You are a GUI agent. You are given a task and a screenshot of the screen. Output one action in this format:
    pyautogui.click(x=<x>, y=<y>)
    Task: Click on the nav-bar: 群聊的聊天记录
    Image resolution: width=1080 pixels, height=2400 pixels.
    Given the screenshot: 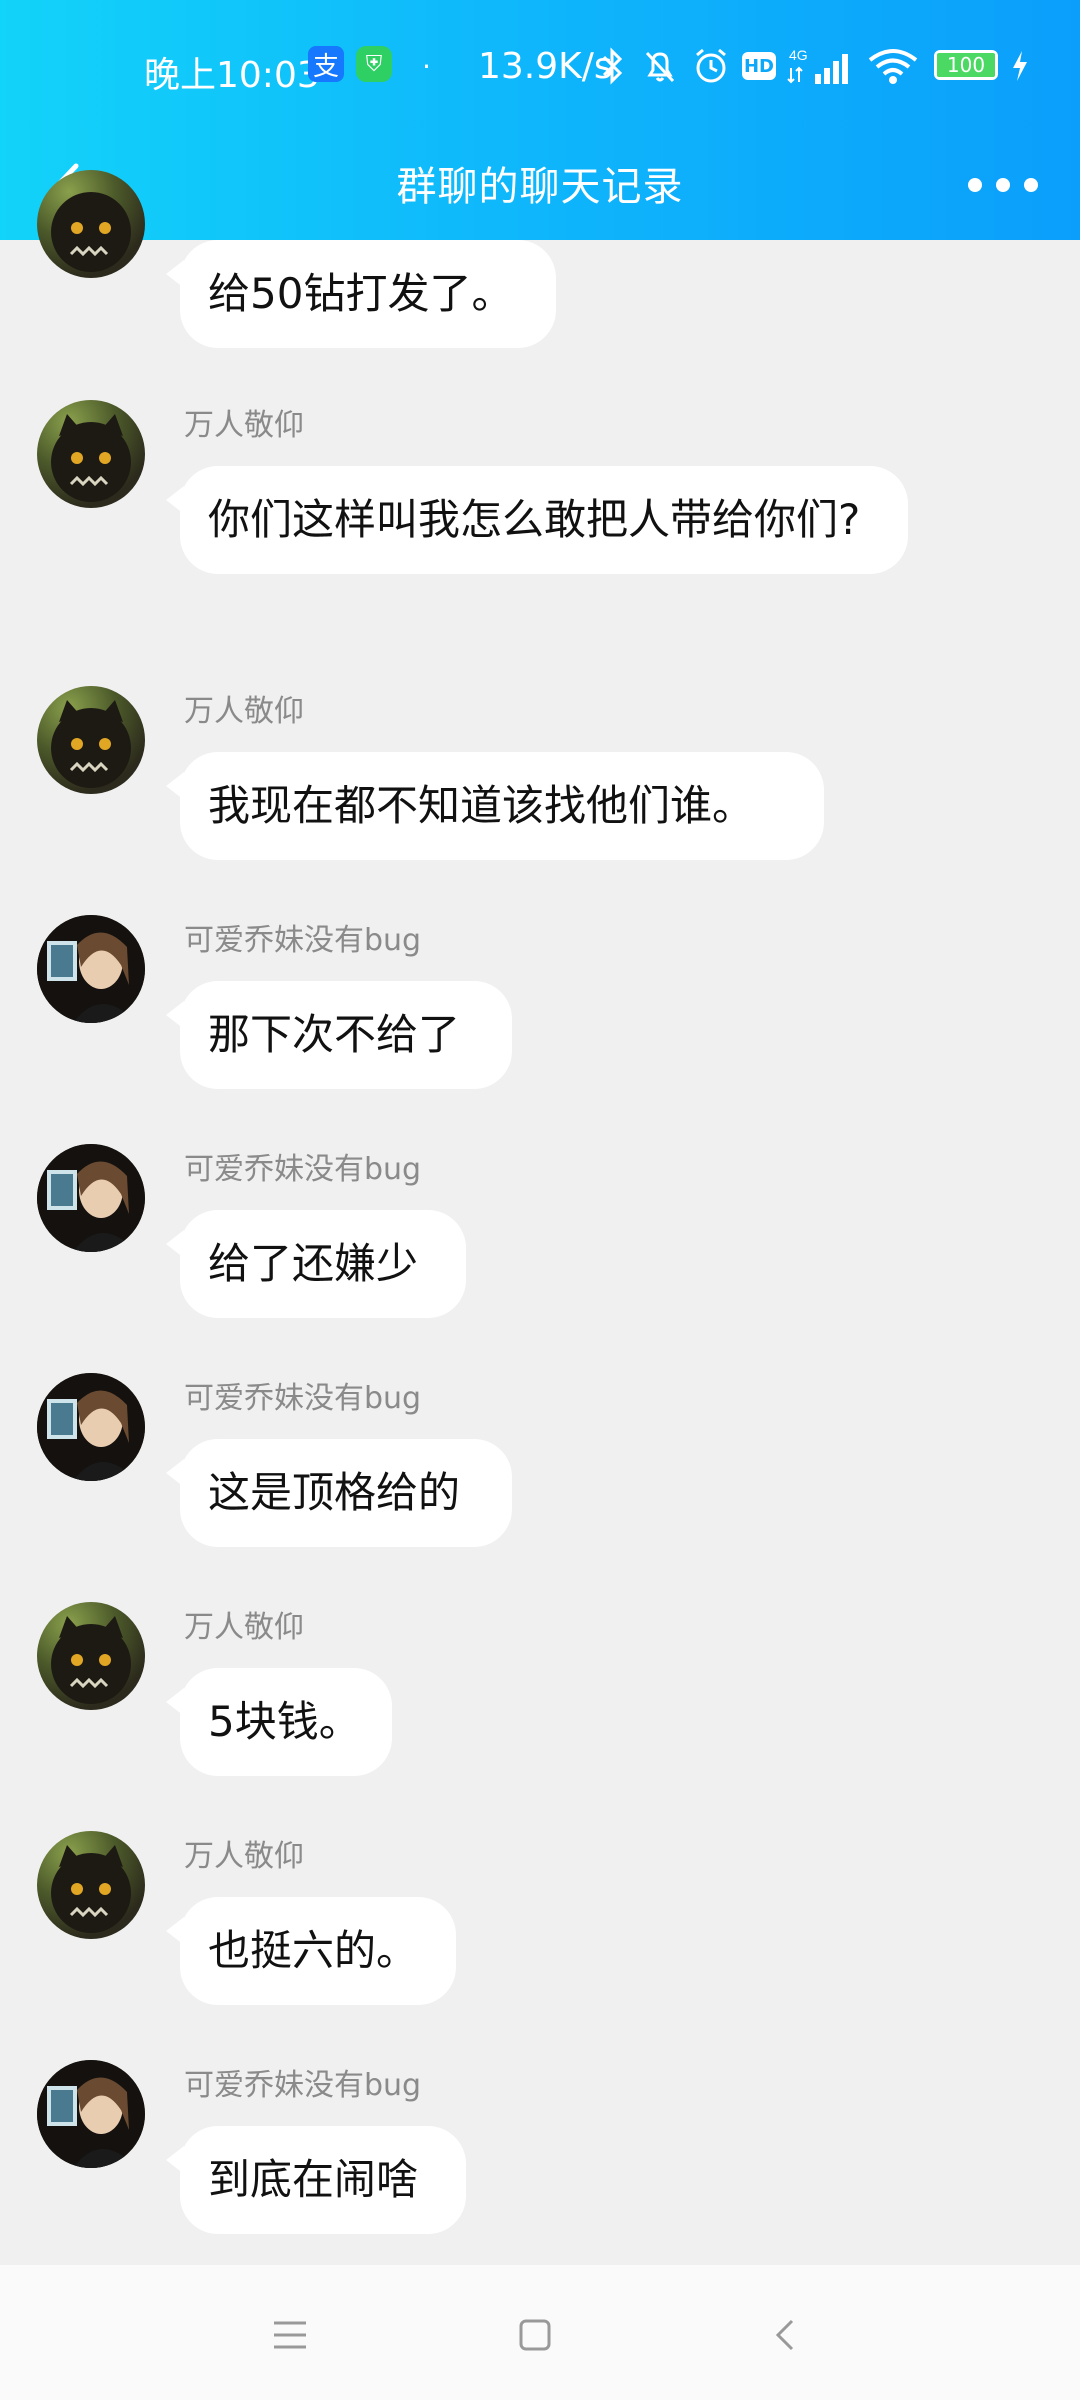 What is the action you would take?
    pyautogui.click(x=540, y=185)
    